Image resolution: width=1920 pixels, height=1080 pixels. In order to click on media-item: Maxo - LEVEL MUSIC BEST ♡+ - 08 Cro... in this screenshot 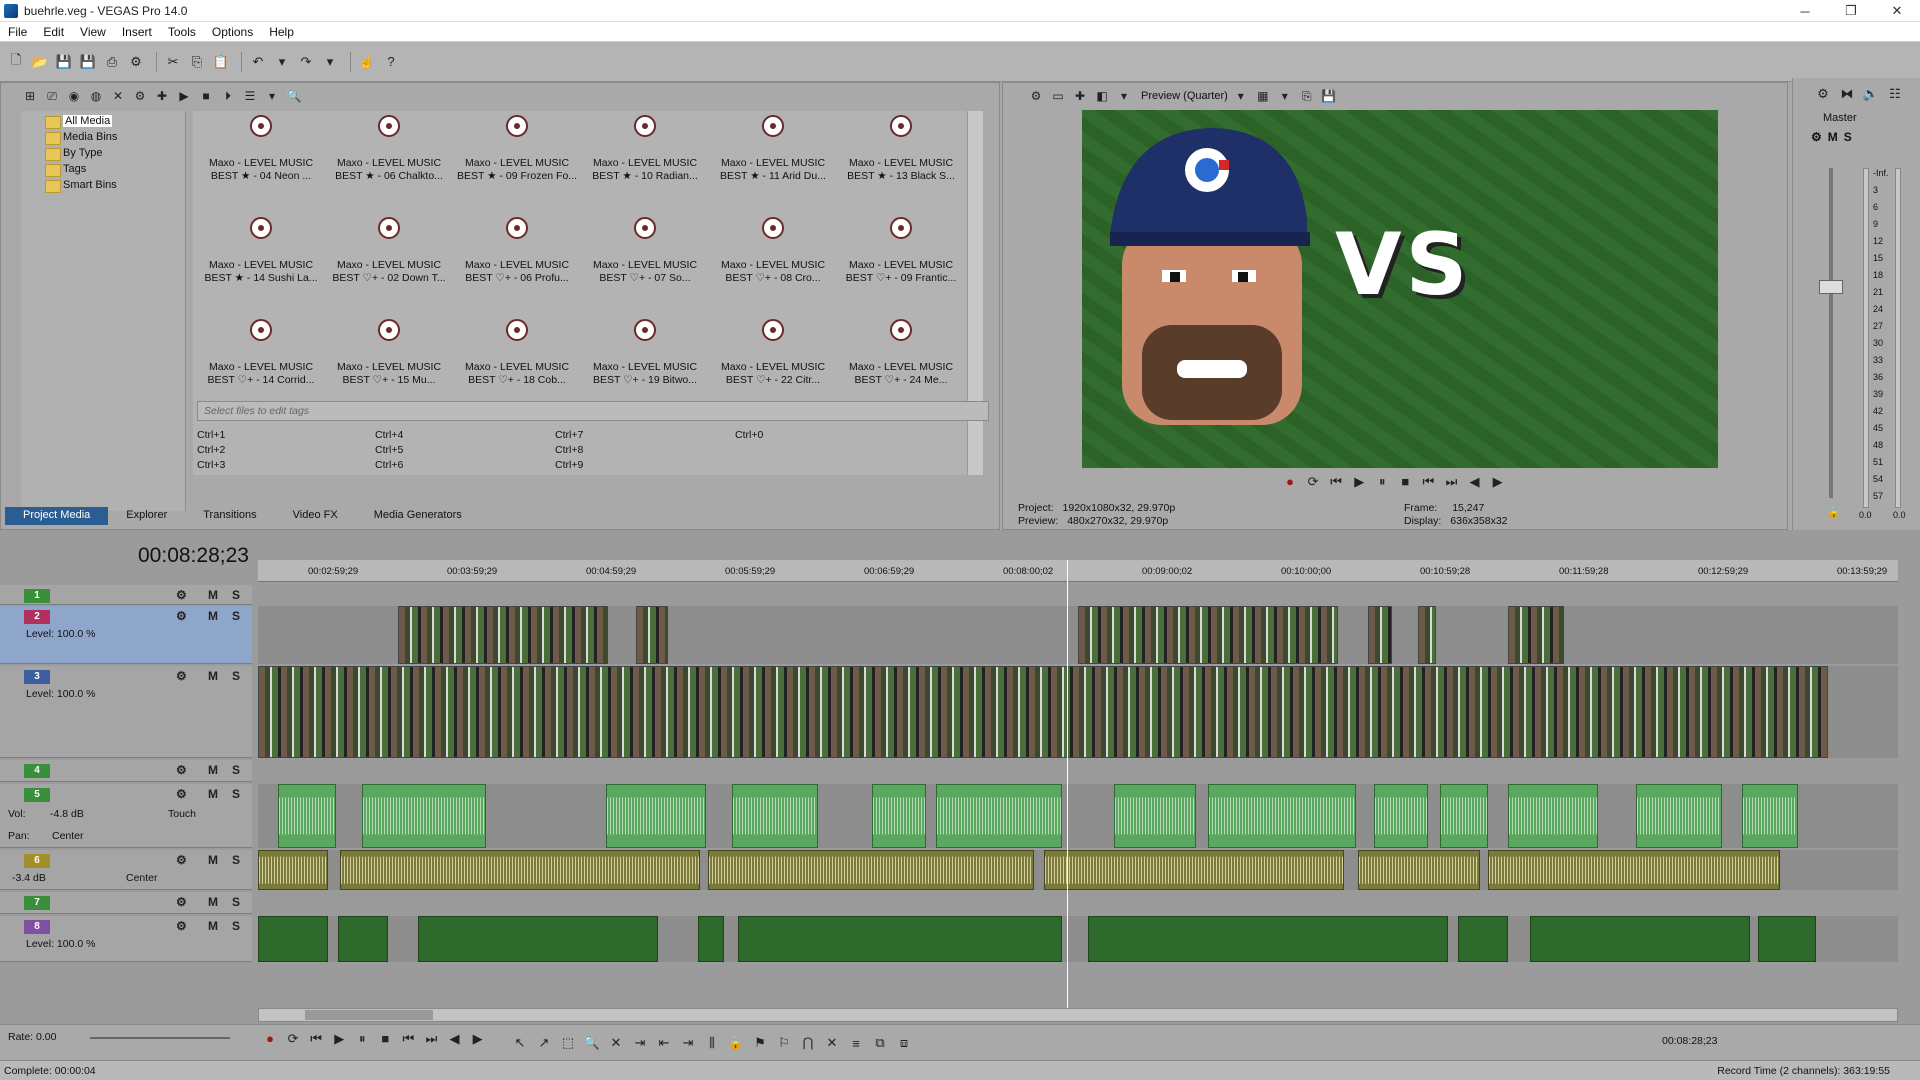, I will do `click(773, 251)`.